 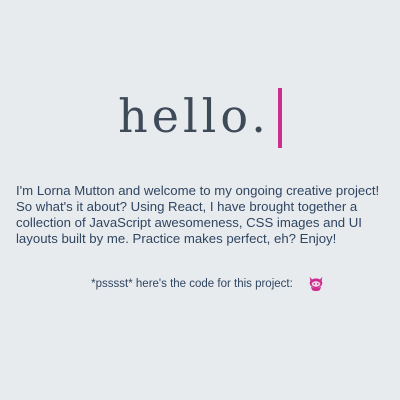 What do you see at coordinates (194, 116) in the screenshot?
I see `page-title: hello.` at bounding box center [194, 116].